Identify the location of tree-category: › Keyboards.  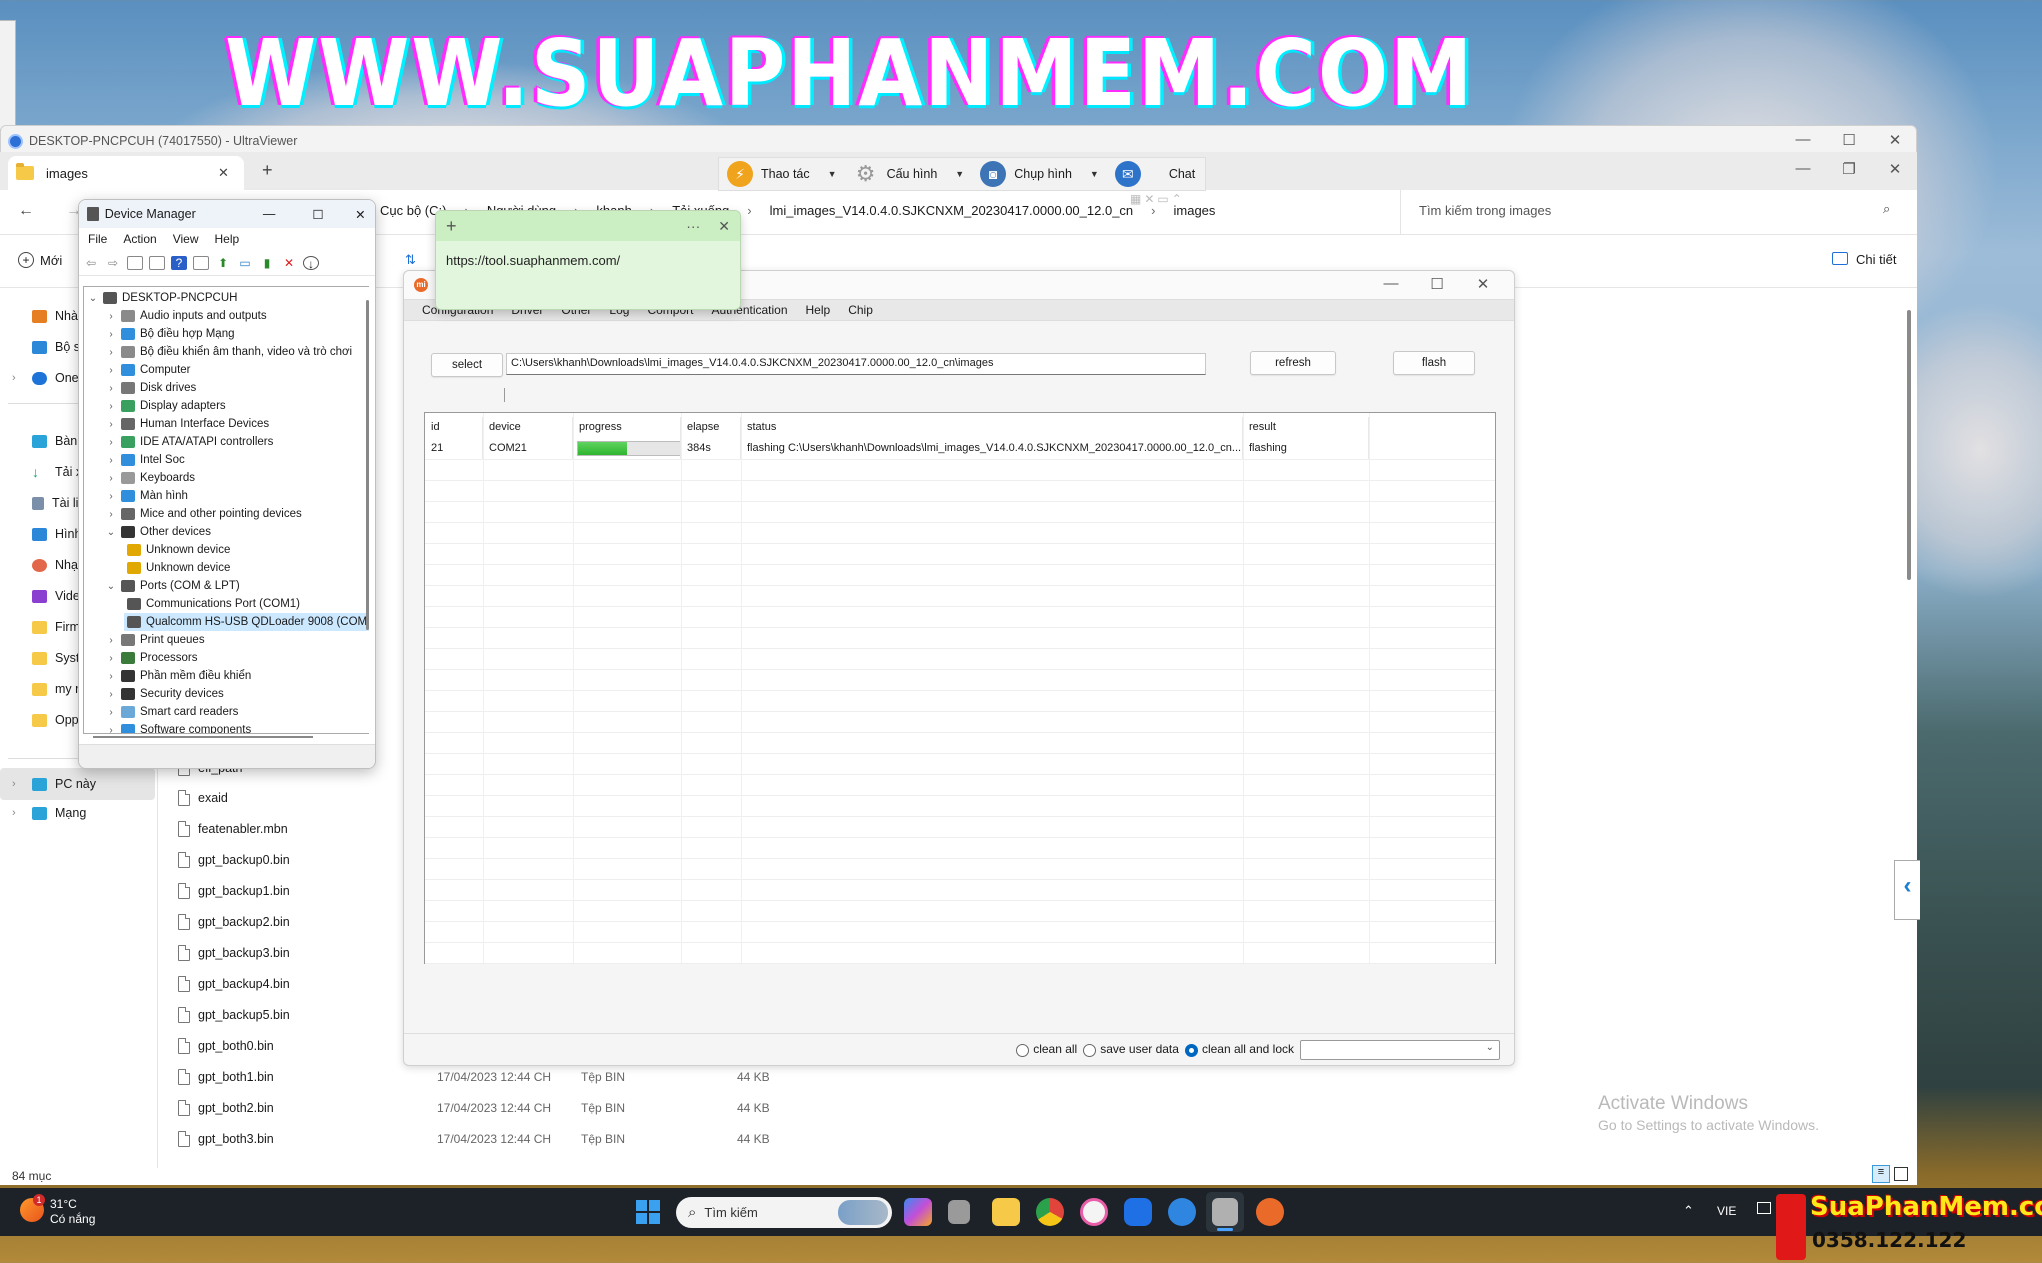
(149, 478).